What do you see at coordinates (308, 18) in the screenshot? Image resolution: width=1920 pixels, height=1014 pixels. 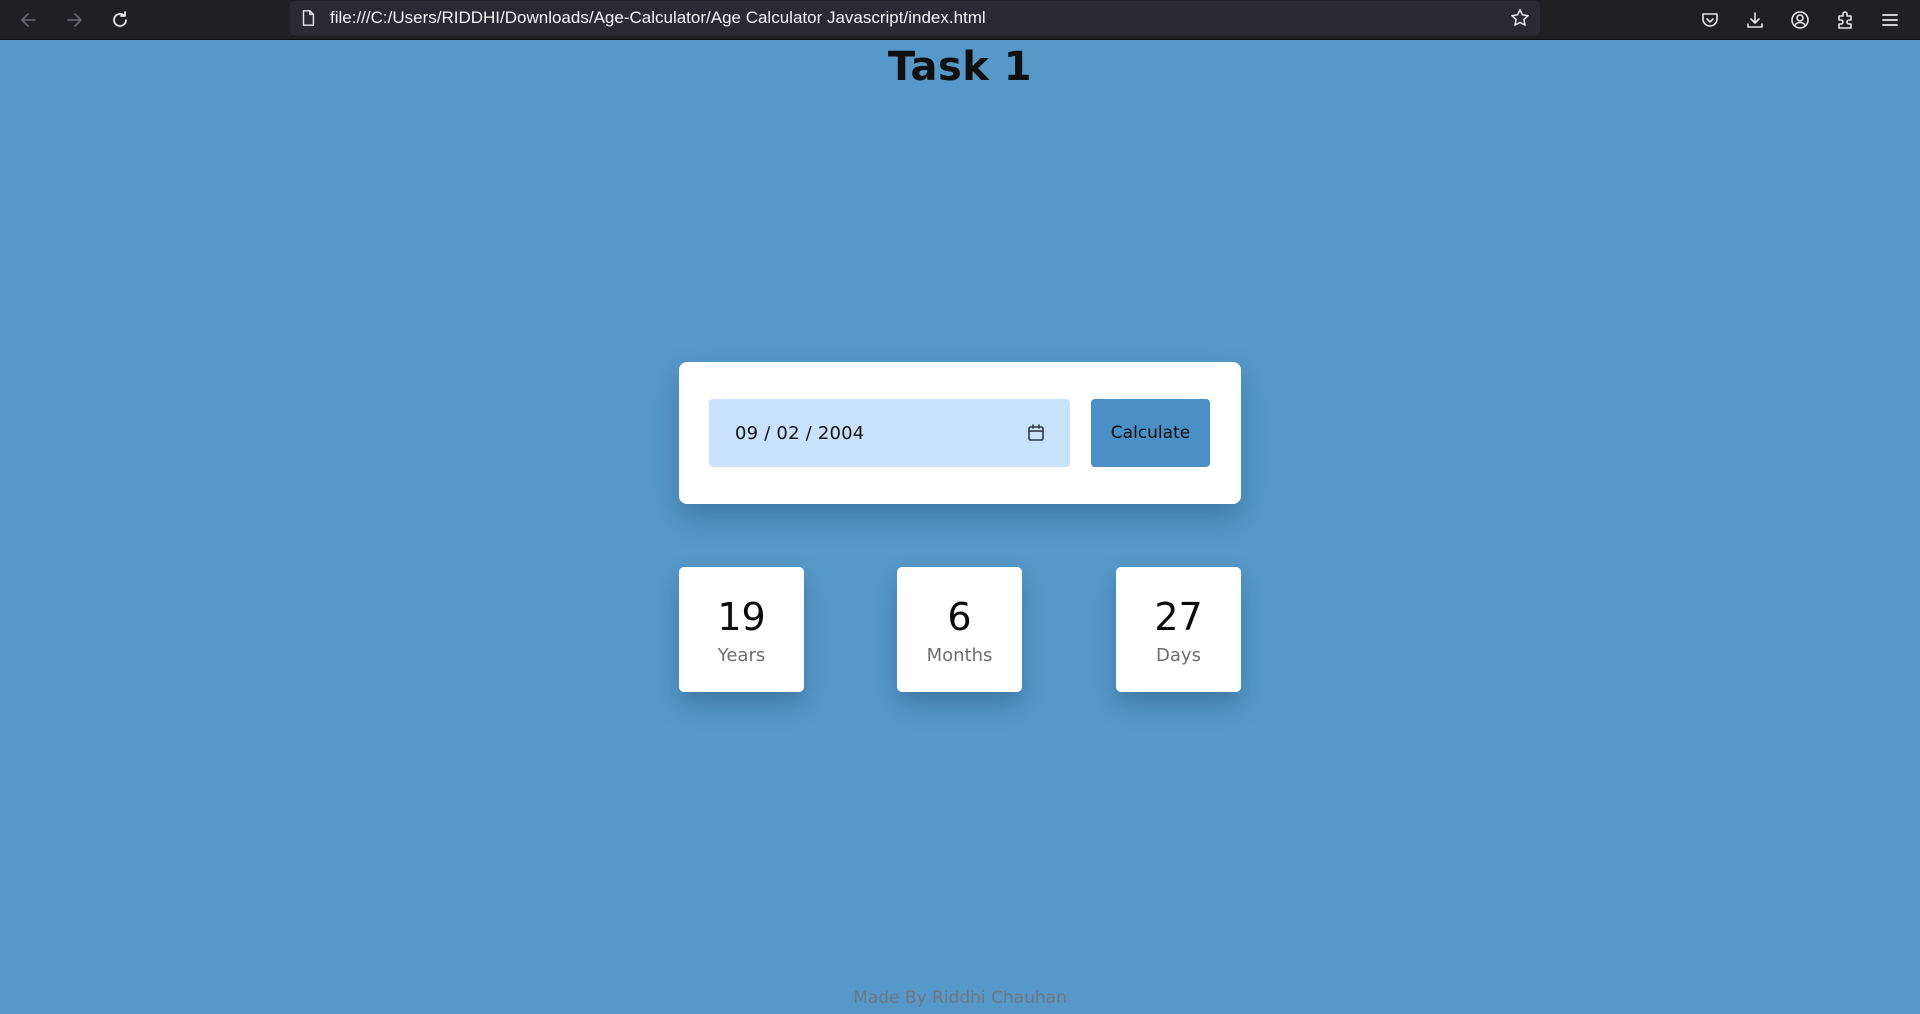 I see `page-icon` at bounding box center [308, 18].